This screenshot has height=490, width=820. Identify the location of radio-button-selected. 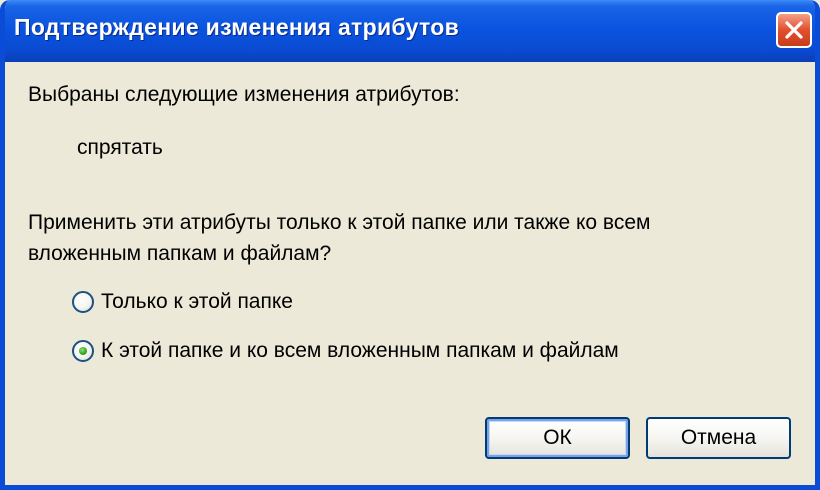
(83, 351).